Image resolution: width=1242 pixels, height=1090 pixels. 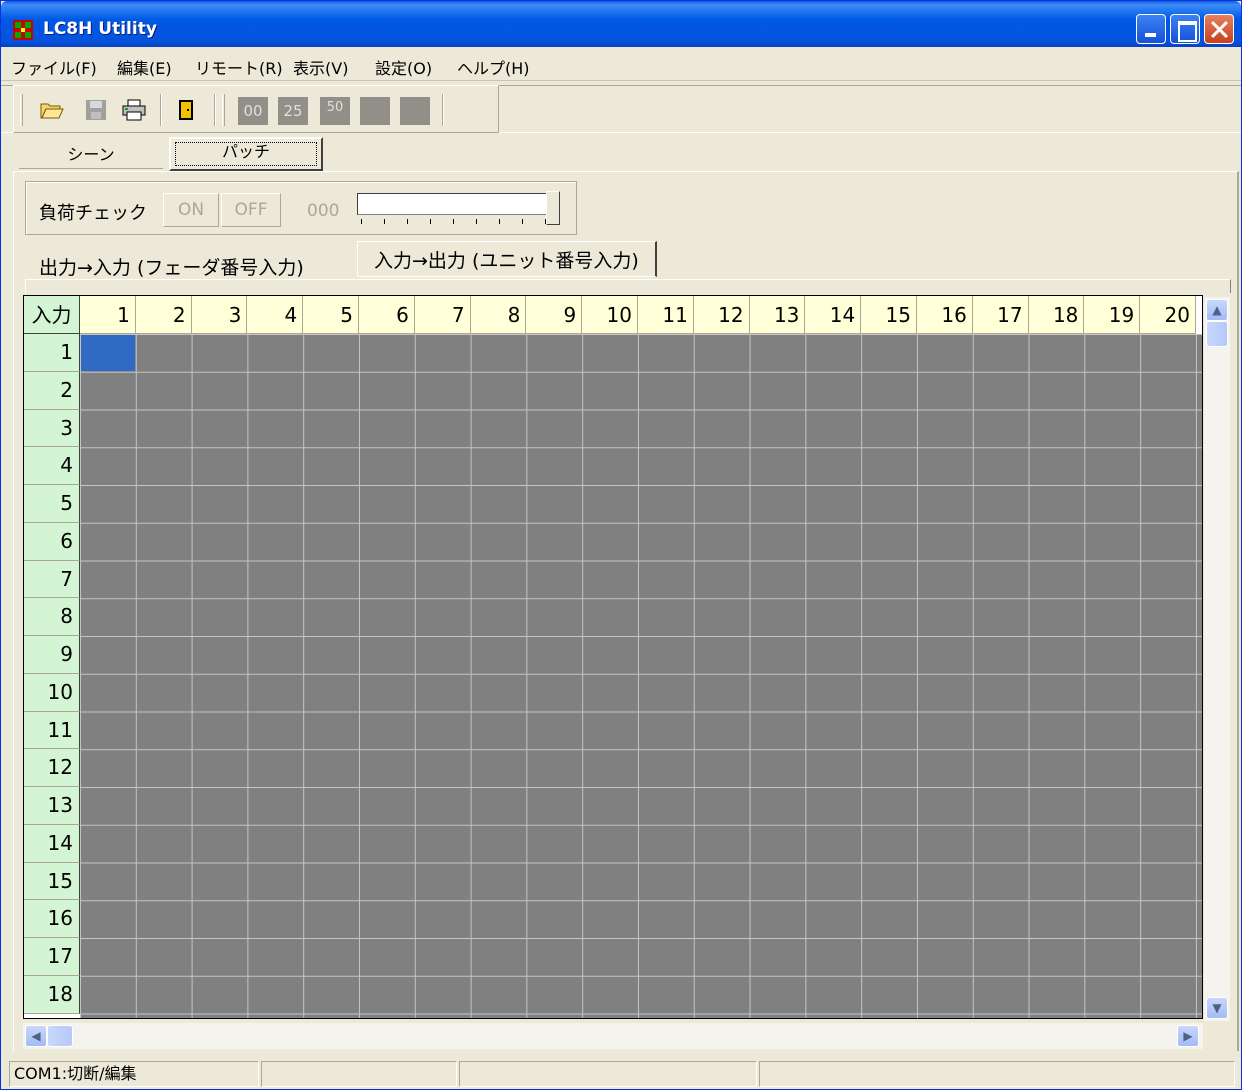 What do you see at coordinates (554, 315) in the screenshot?
I see `column-header: 9` at bounding box center [554, 315].